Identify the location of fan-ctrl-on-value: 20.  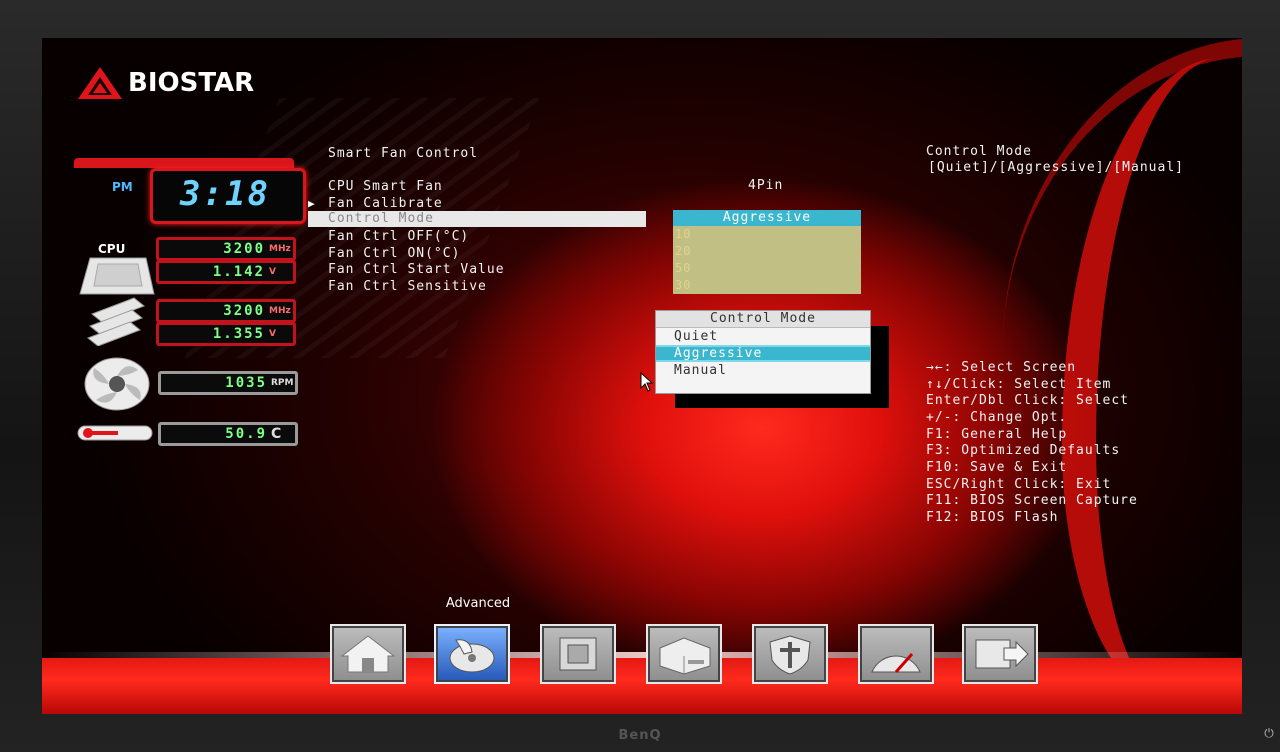
(767, 251).